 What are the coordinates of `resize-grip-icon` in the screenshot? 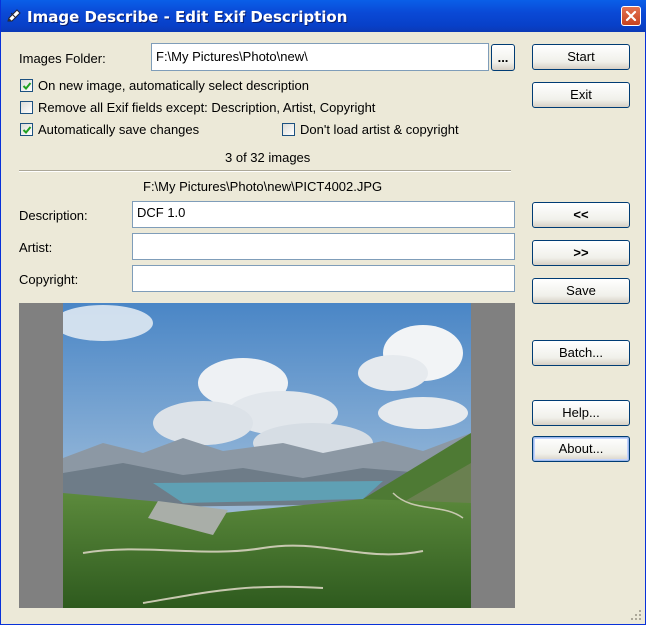 It's located at (636, 615).